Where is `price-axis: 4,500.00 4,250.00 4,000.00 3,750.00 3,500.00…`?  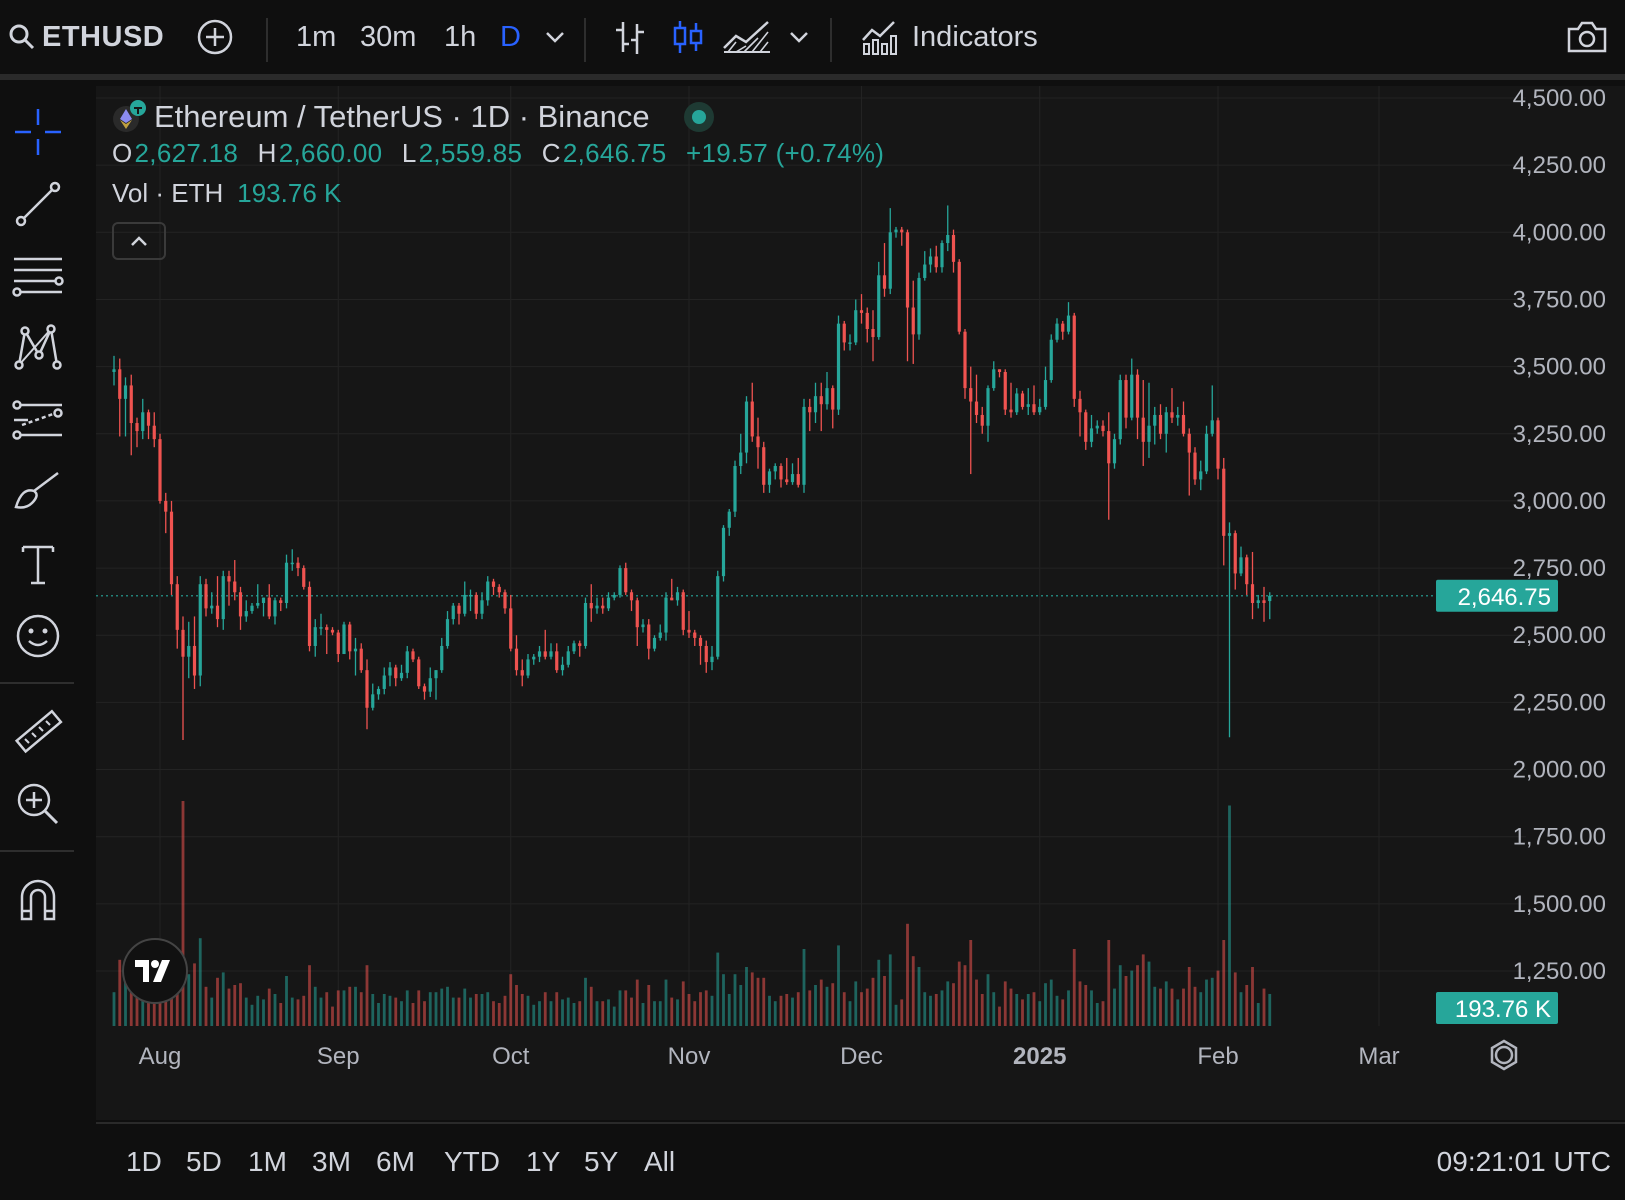
price-axis: 4,500.00 4,250.00 4,000.00 3,750.00 3,500.00… is located at coordinates (1521, 555).